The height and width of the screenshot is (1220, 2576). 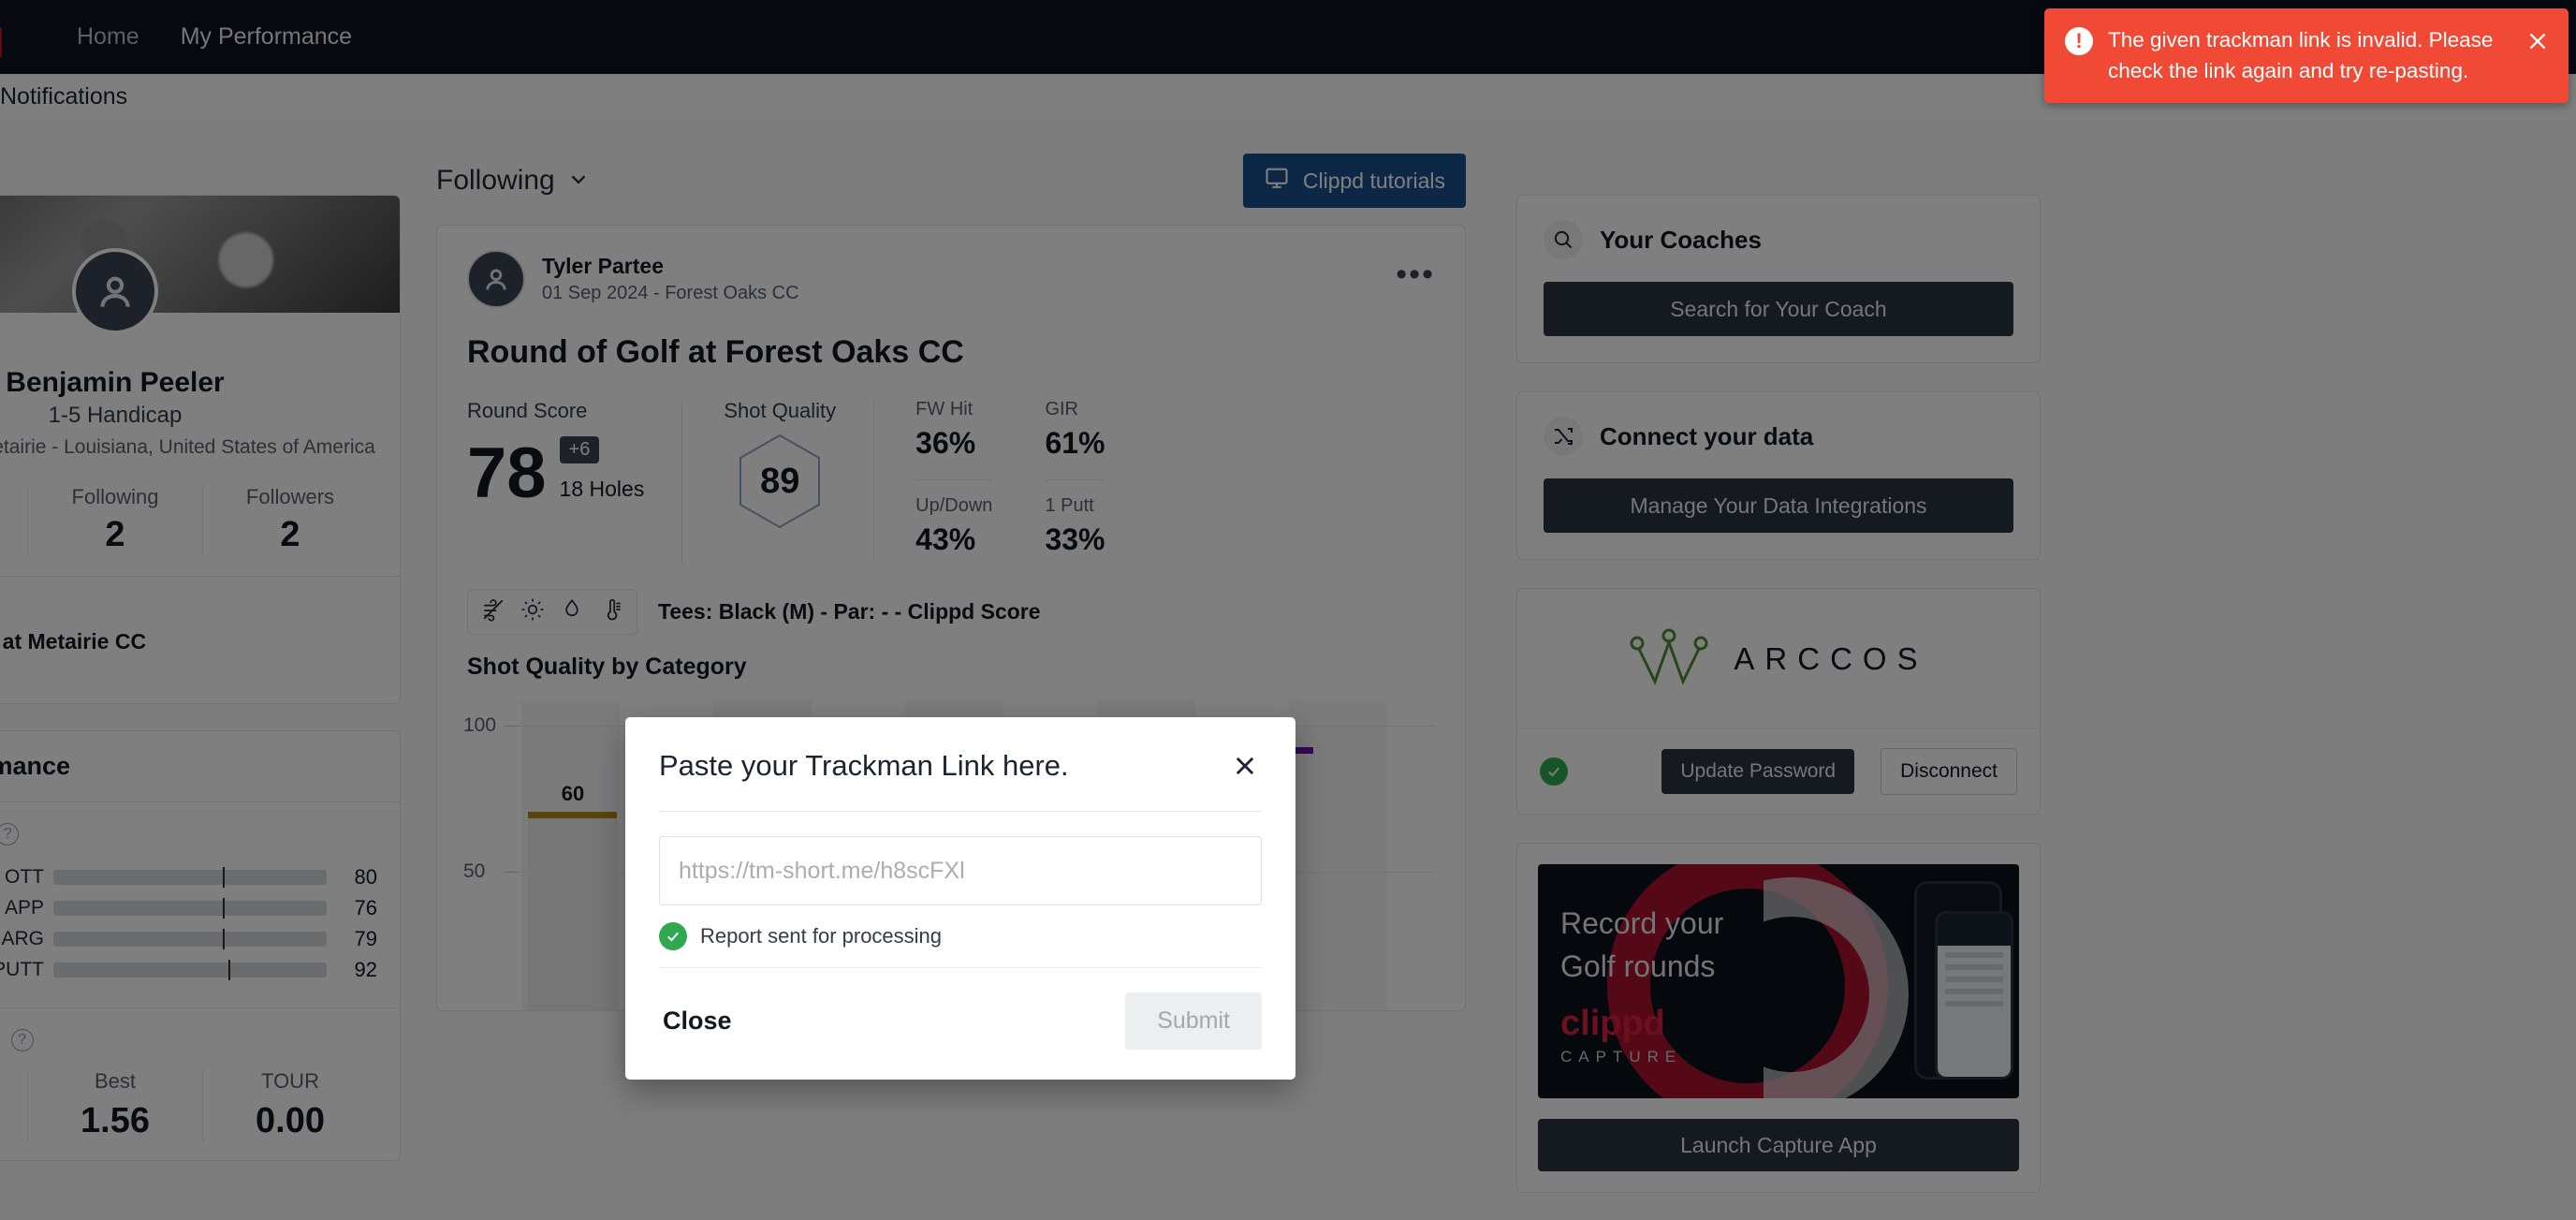 I want to click on close-button: Close, so click(x=697, y=1021).